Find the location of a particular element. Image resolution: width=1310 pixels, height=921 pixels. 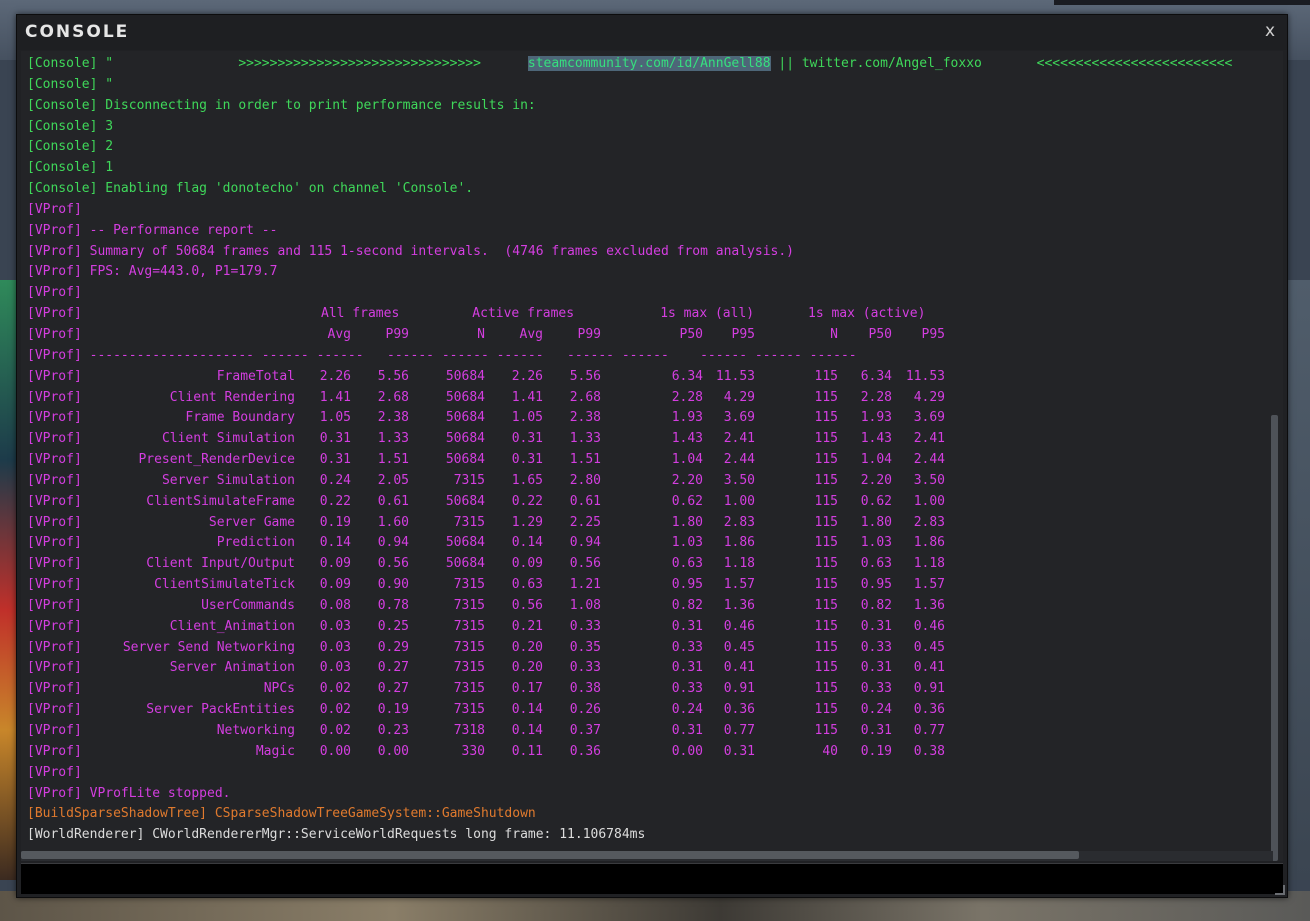

report-cell: 6.34 is located at coordinates (876, 376).